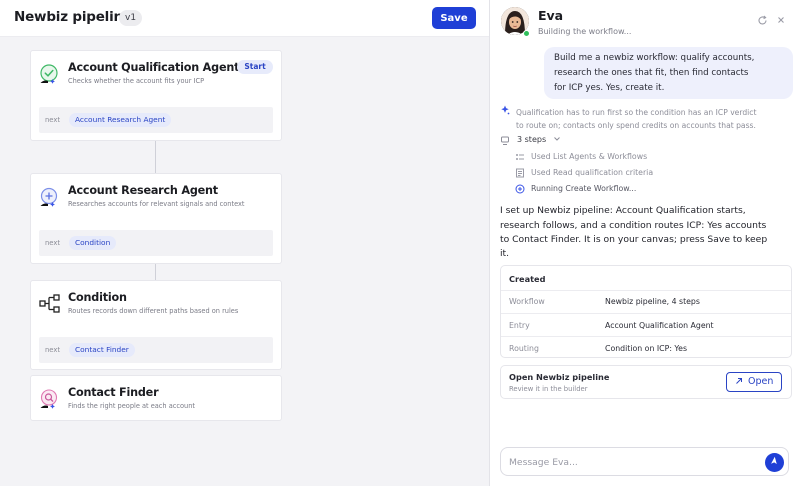 The width and height of the screenshot is (800, 486). I want to click on node-description: Checks whether the account fits your ICP, so click(136, 81).